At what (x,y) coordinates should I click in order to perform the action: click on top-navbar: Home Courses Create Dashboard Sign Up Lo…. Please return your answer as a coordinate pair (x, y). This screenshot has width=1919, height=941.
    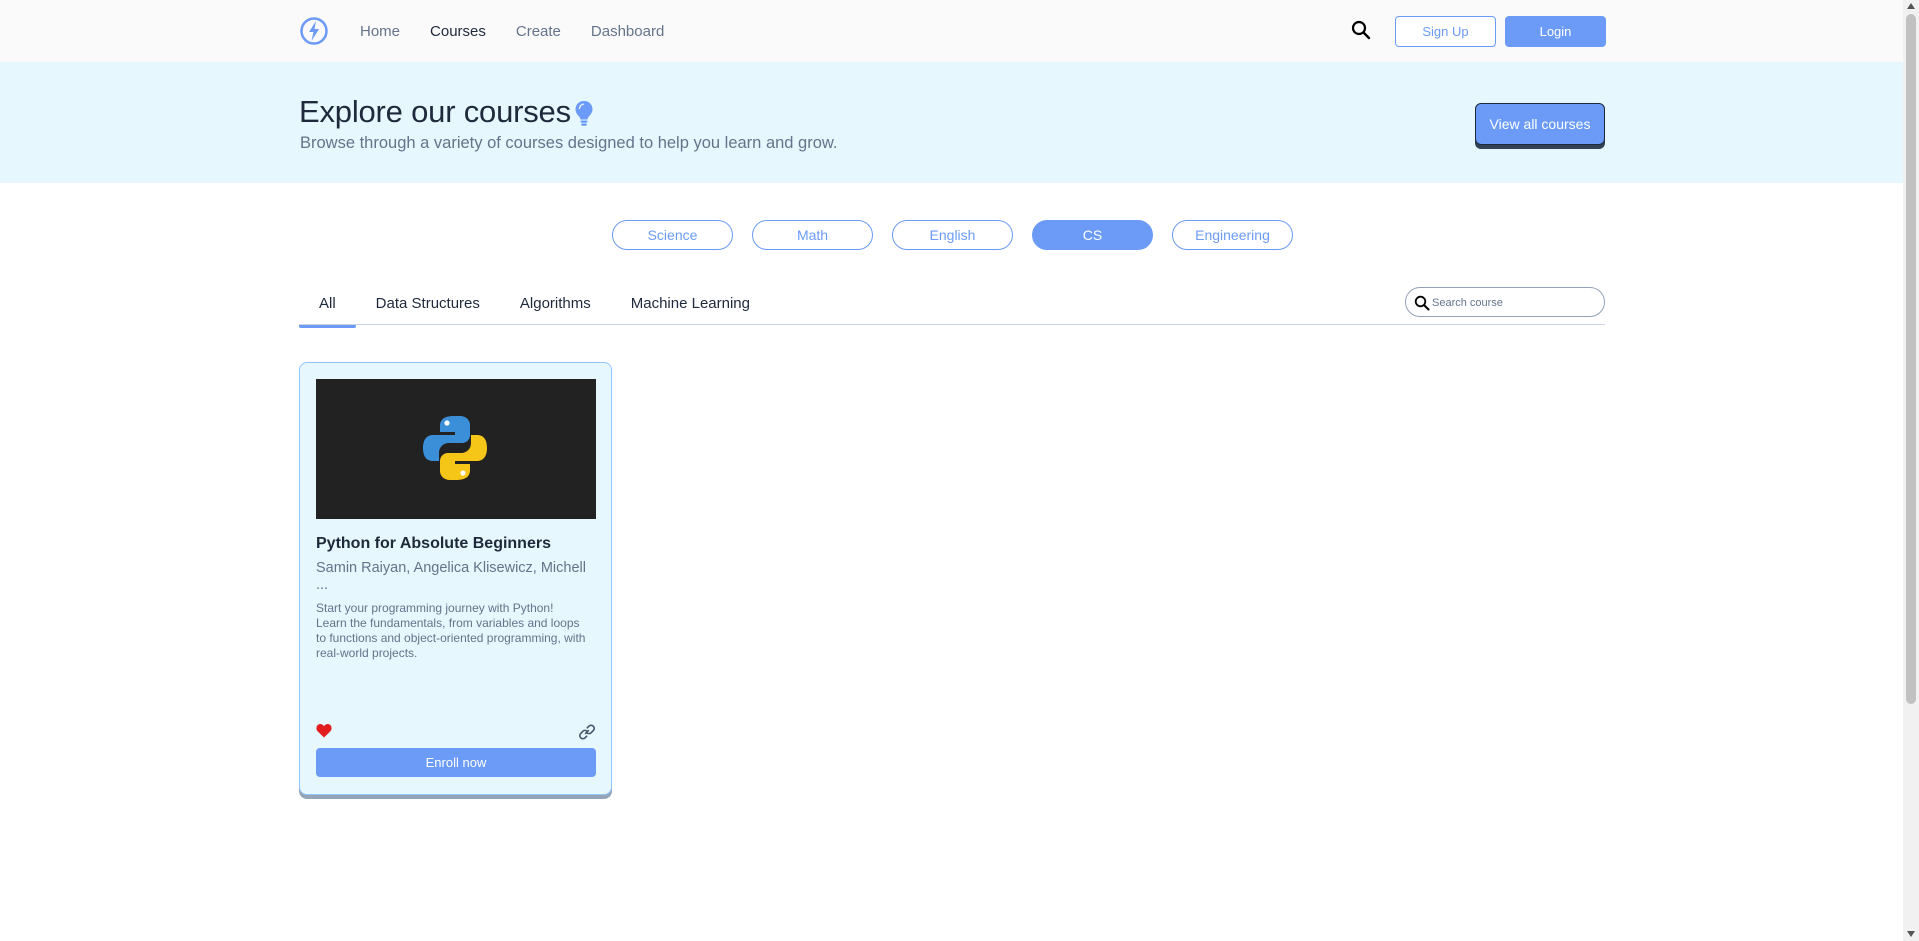
    Looking at the image, I should click on (951, 31).